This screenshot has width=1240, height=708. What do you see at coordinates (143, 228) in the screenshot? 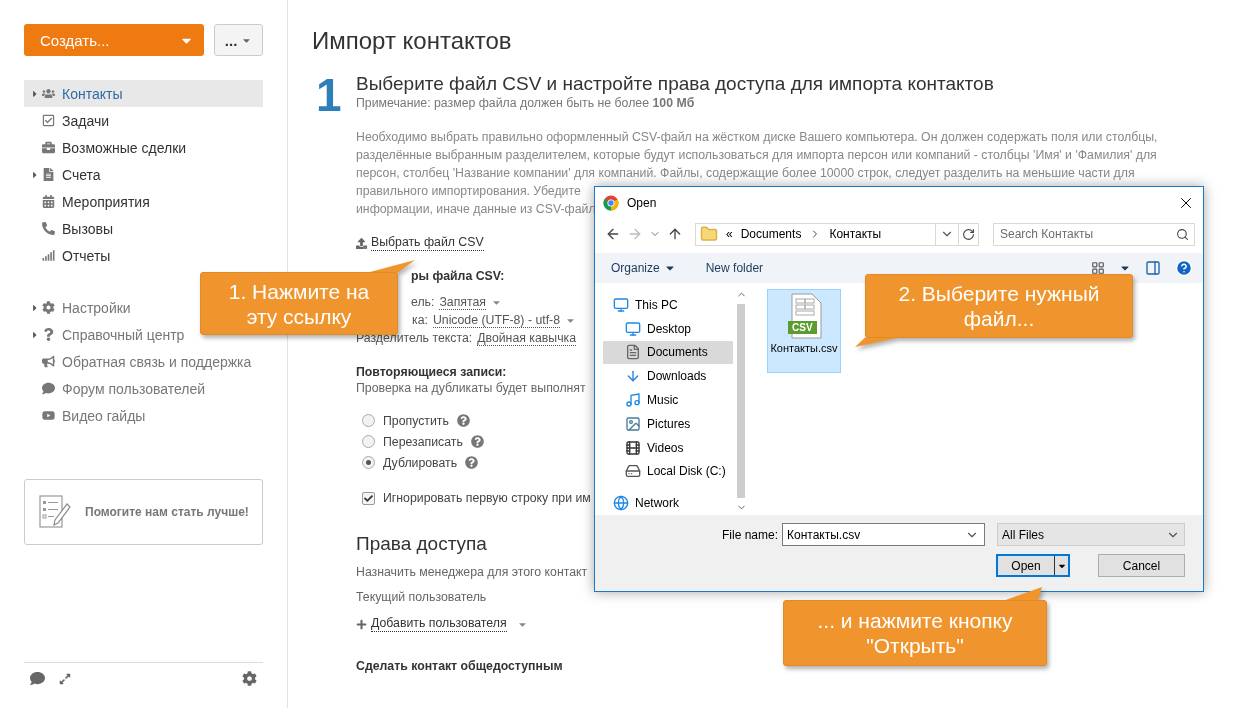
I see `nav-item: Вызовы` at bounding box center [143, 228].